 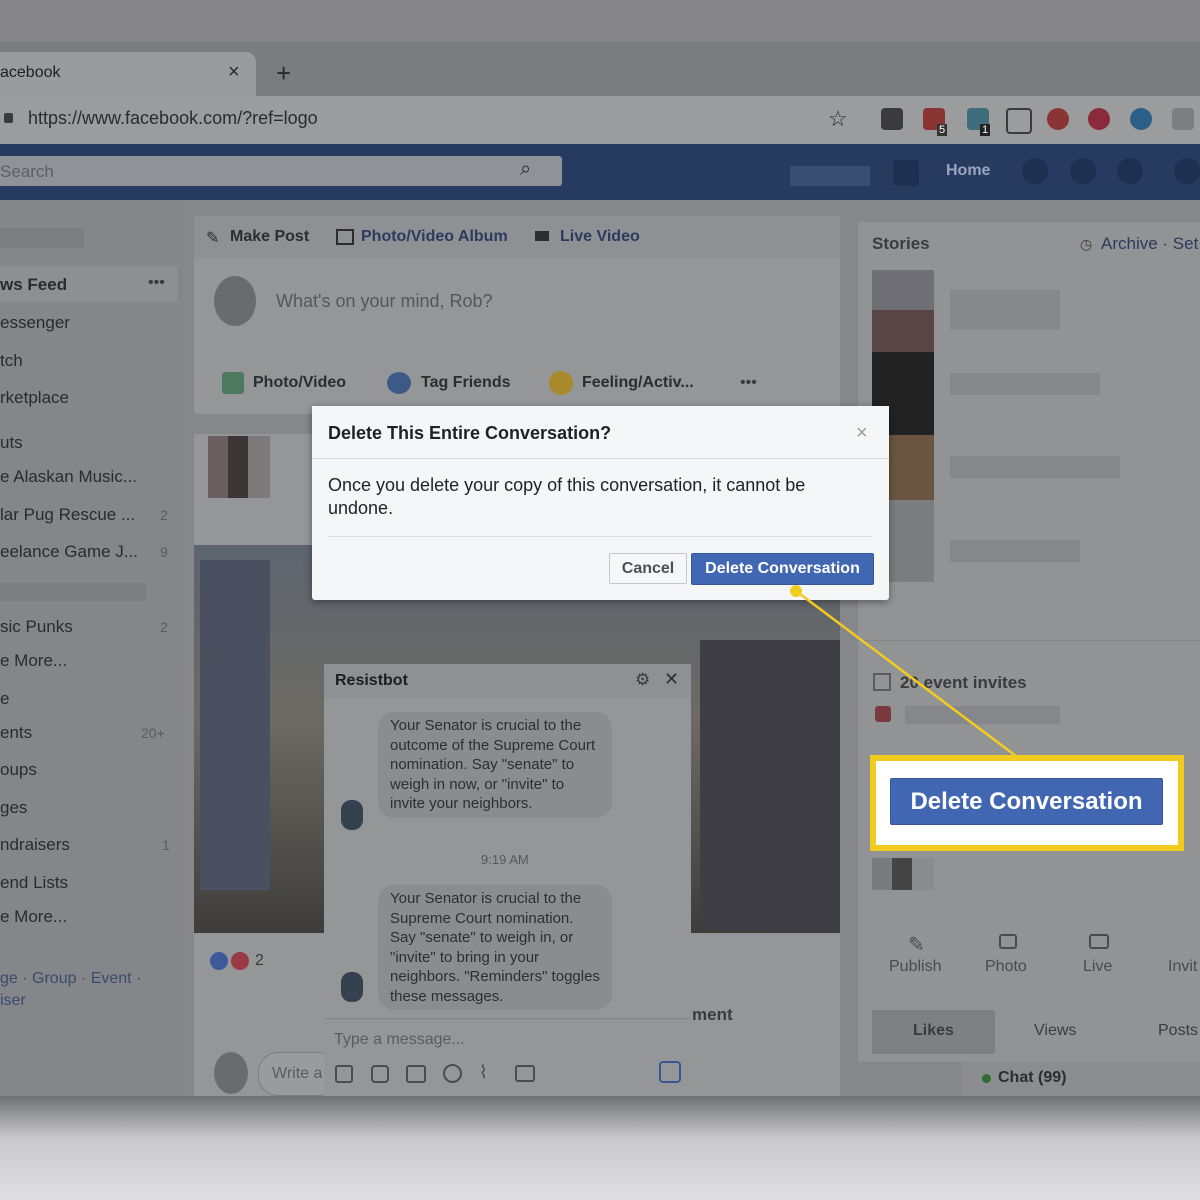 I want to click on callout-dot, so click(x=796, y=591).